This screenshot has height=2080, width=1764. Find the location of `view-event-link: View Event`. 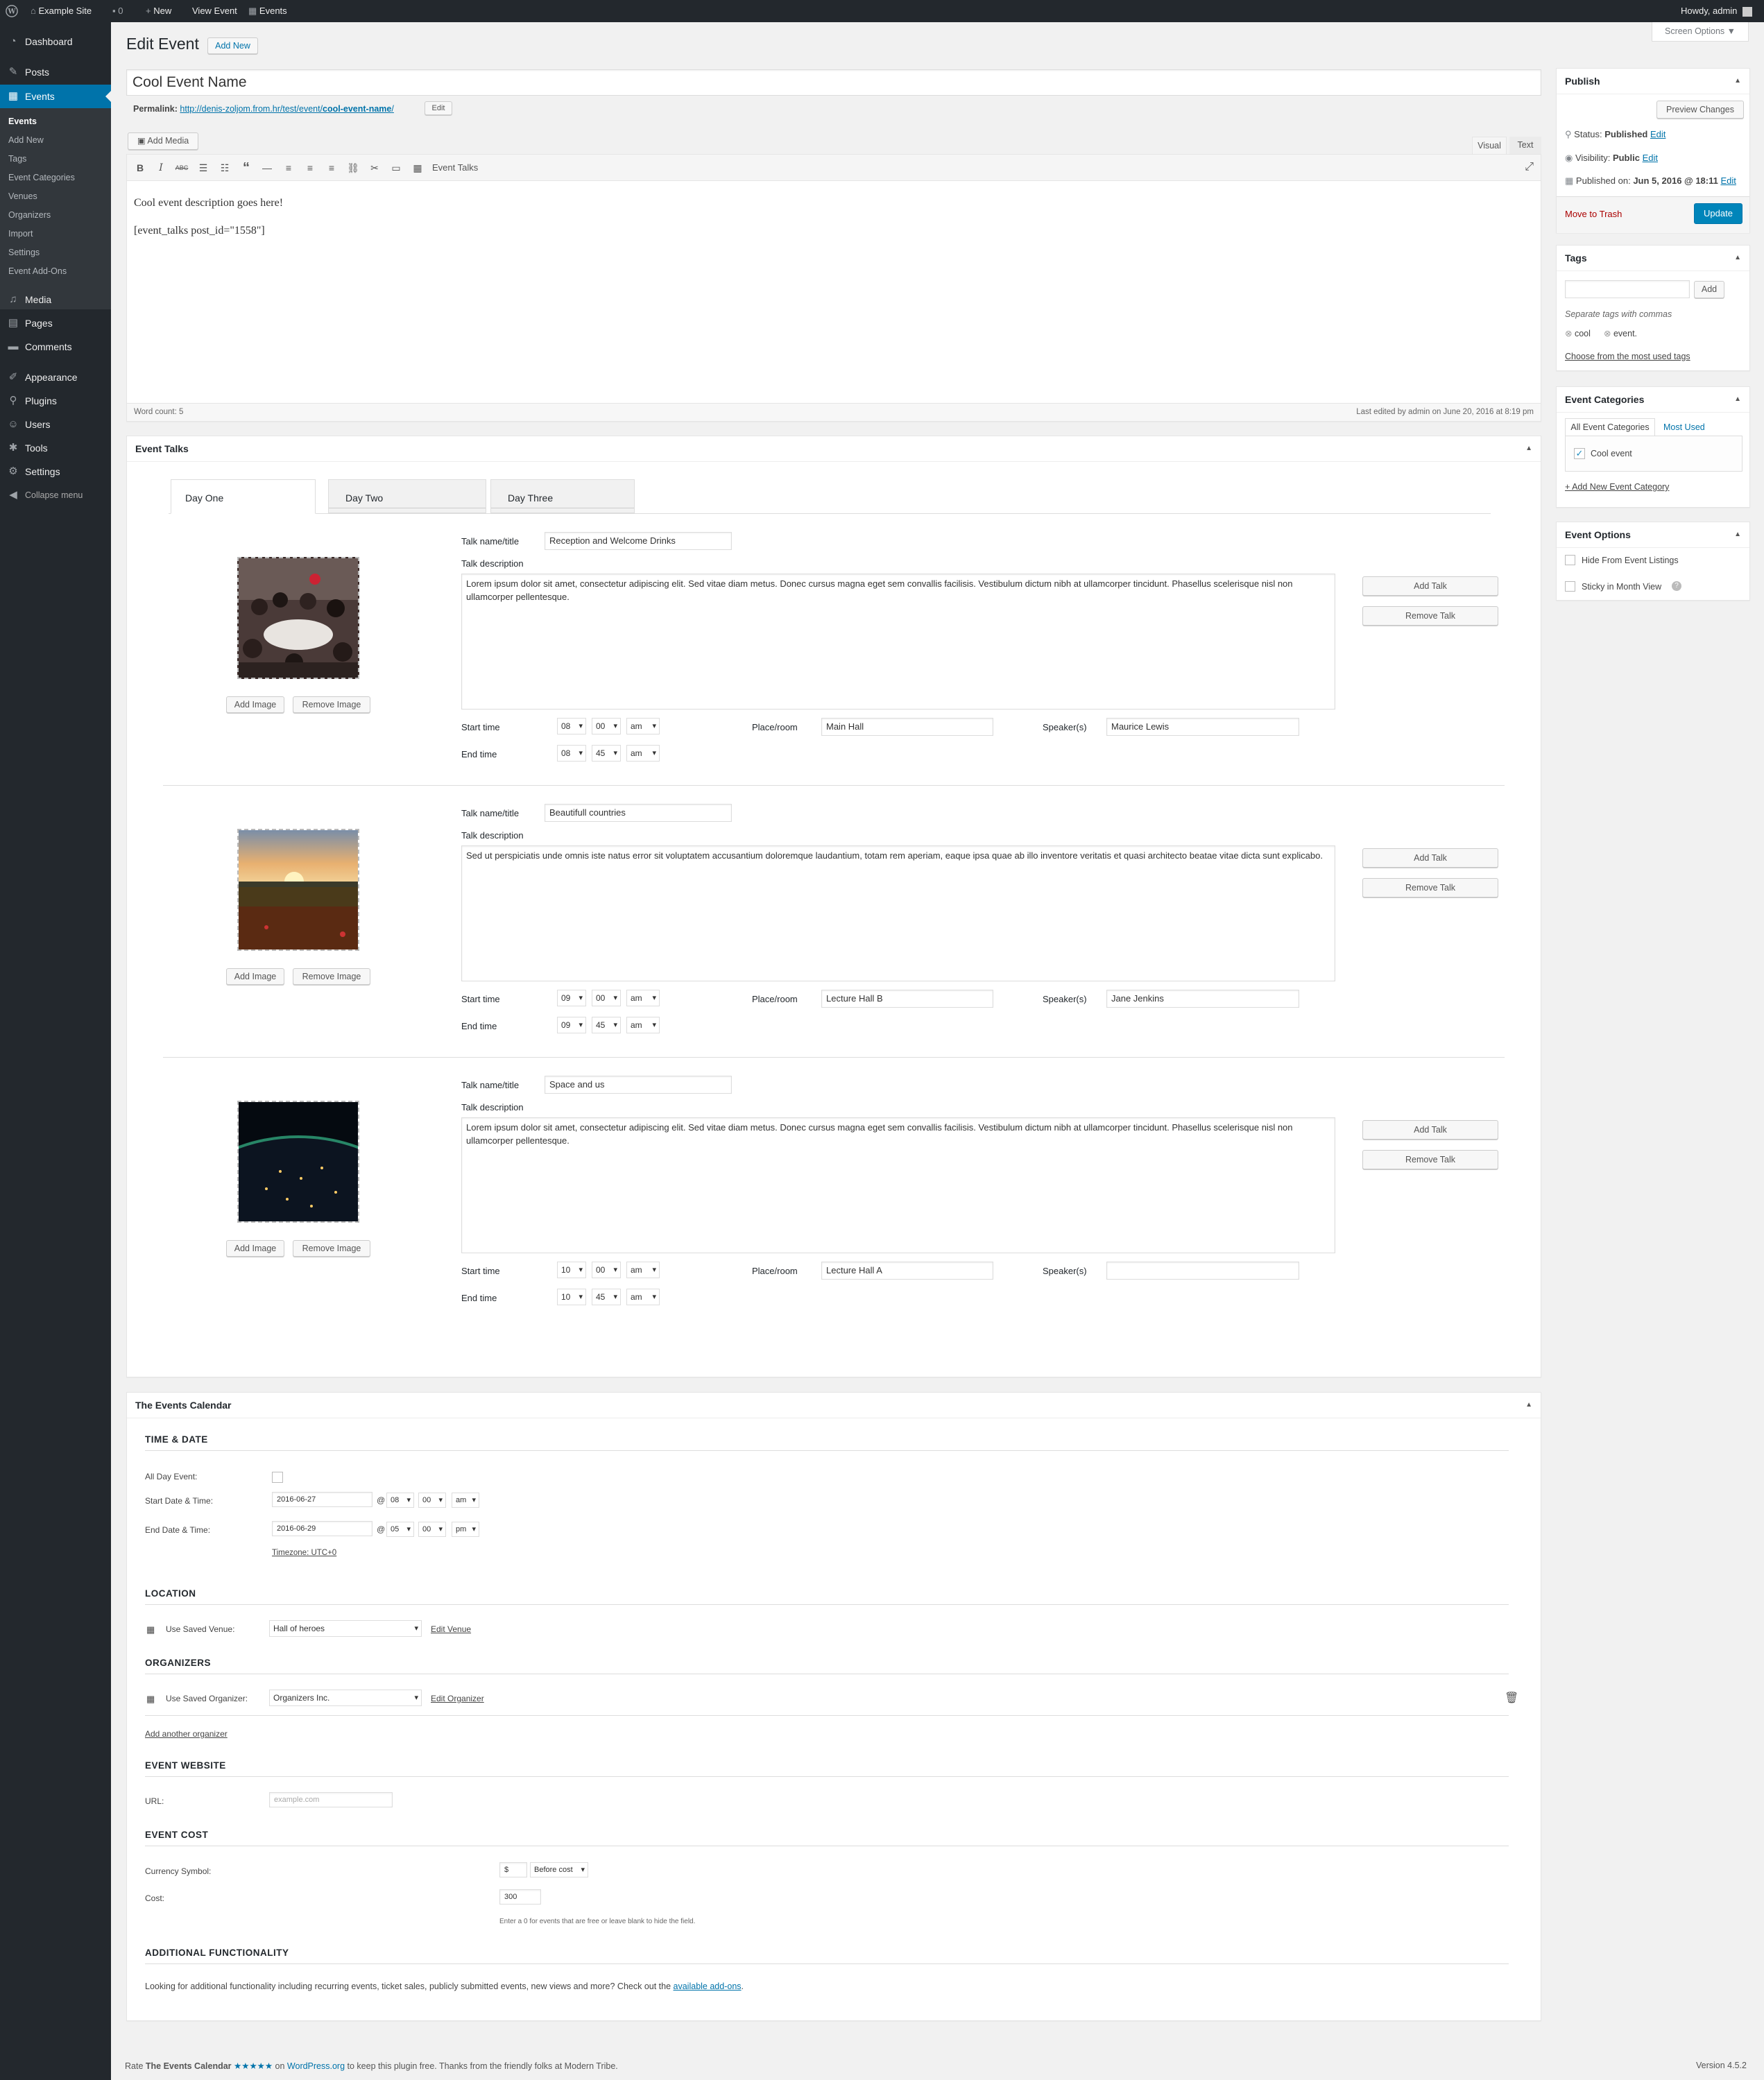

view-event-link: View Event is located at coordinates (214, 11).